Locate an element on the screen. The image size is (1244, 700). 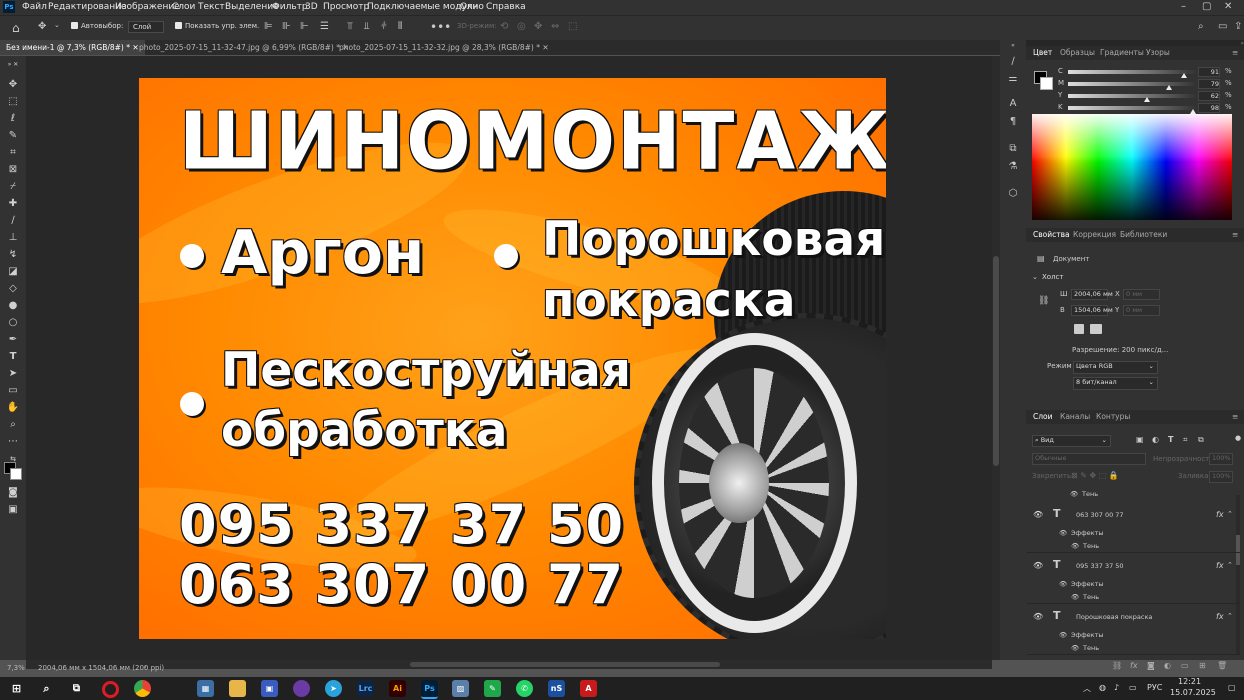
color-slider-y is located at coordinates (1132, 98).